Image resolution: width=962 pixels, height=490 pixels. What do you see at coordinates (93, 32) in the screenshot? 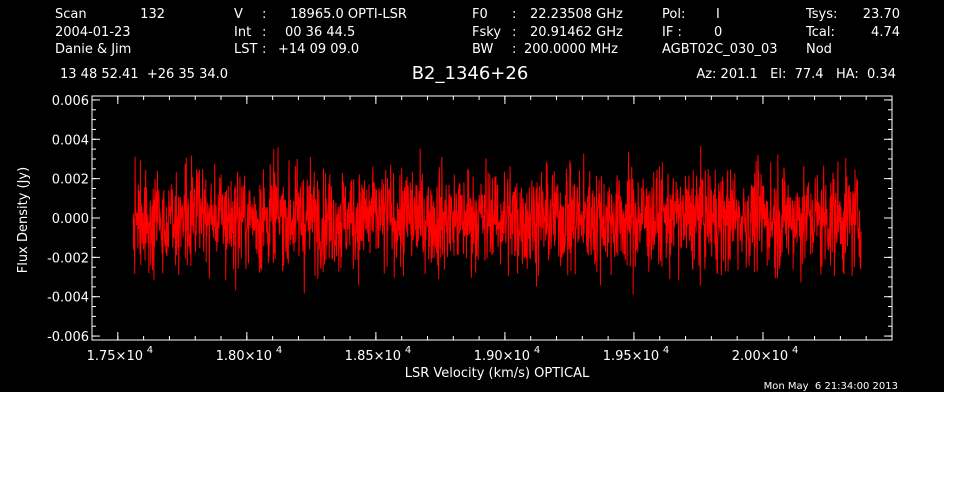
I see `date-value: 2004-01-23` at bounding box center [93, 32].